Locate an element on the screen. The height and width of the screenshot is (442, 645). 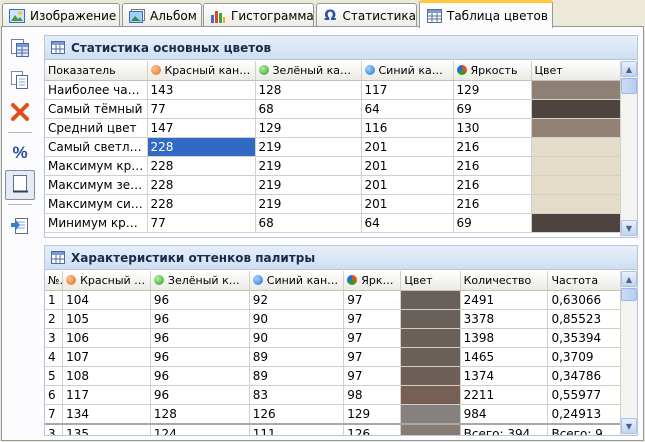
cell-brightness: 98 is located at coordinates (372, 395).